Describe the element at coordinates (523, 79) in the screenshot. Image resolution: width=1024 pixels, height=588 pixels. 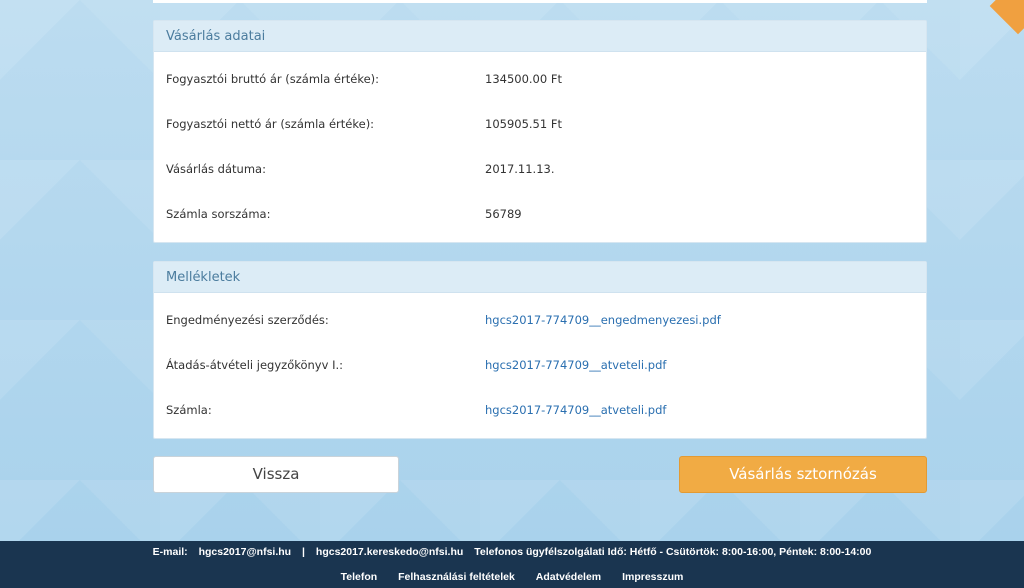
I see `gross-price-value: 134500.00 Ft` at that location.